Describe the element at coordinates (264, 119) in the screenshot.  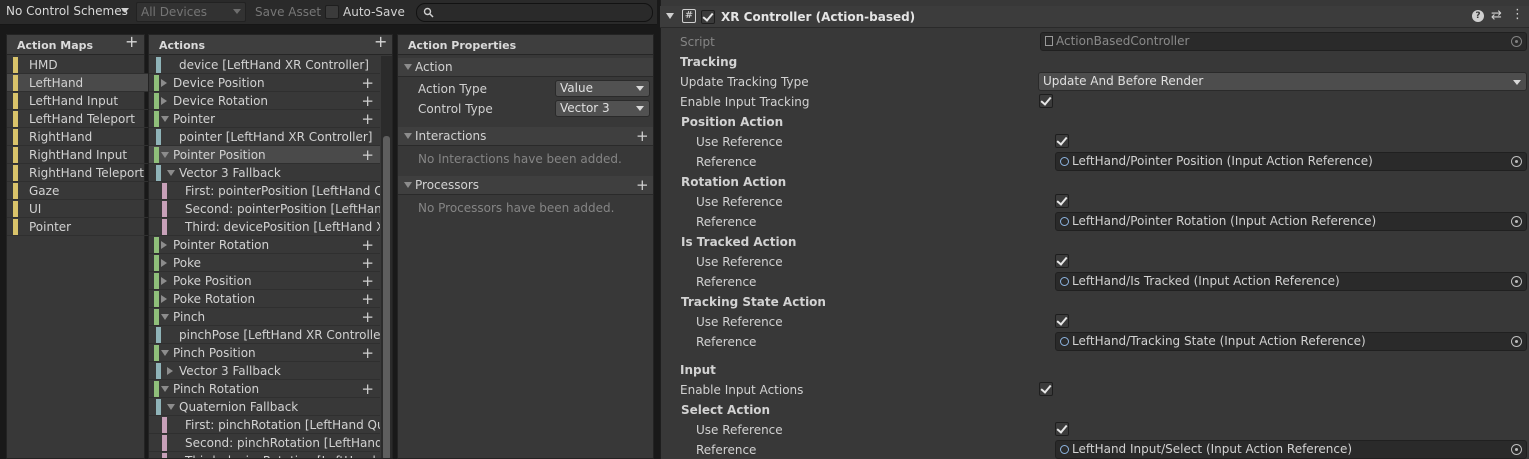
I see `action-item: Pointer +` at that location.